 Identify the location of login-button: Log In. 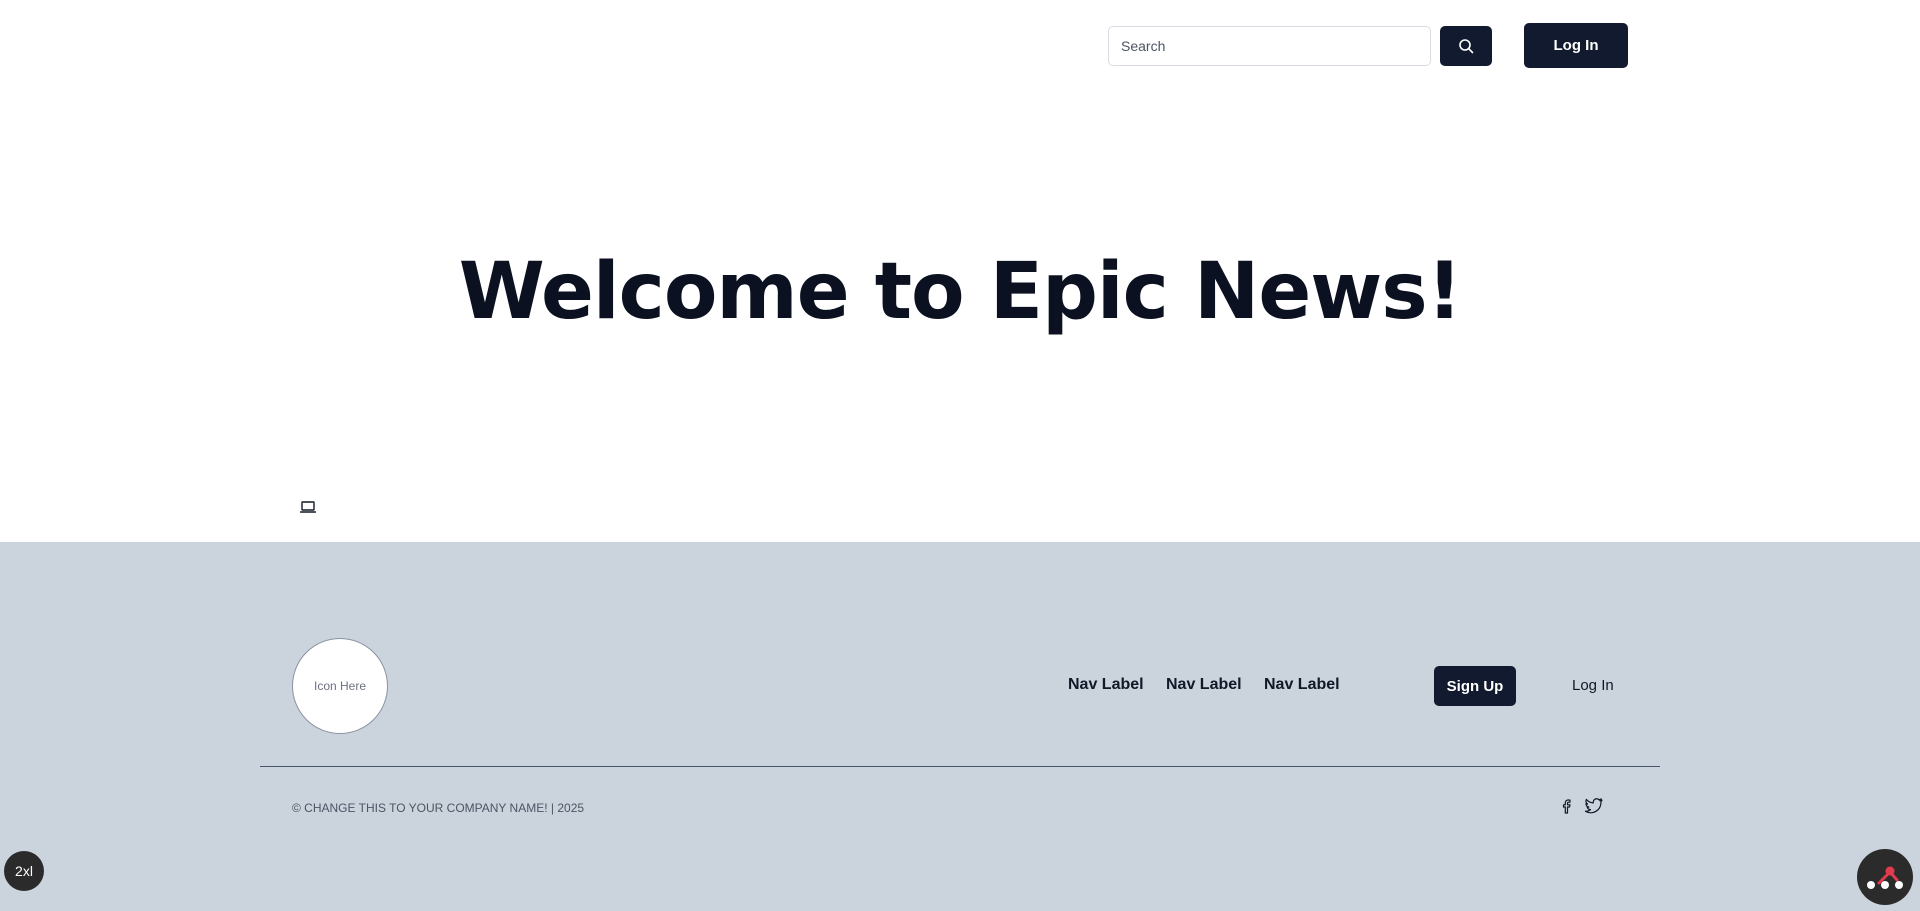
(1576, 45).